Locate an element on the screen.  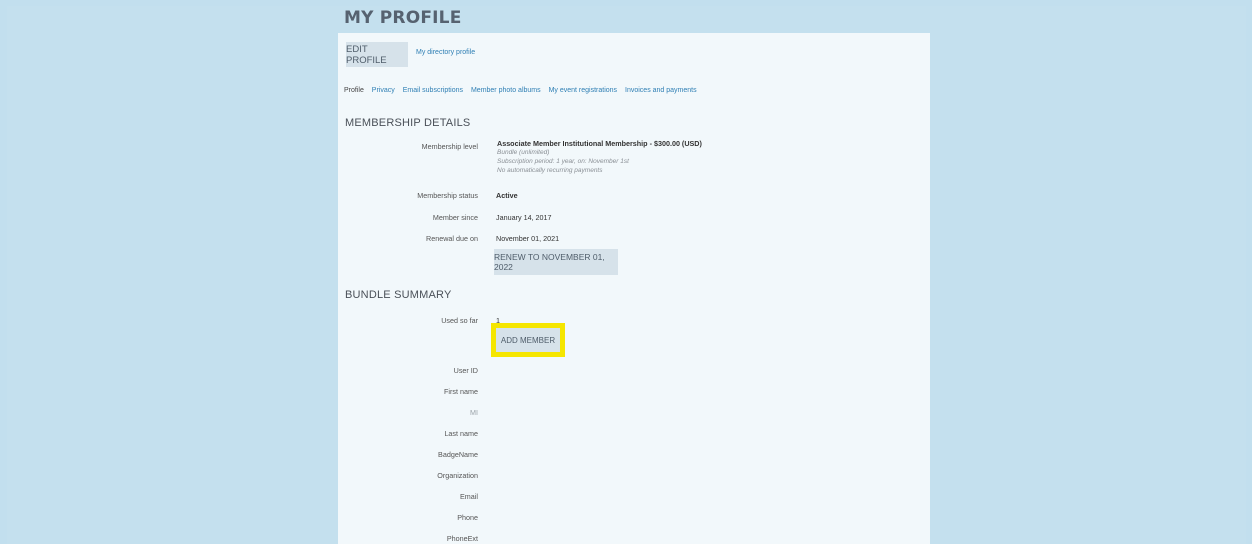
membership-level-bundle: Bundle (unlimited) is located at coordinates (523, 152).